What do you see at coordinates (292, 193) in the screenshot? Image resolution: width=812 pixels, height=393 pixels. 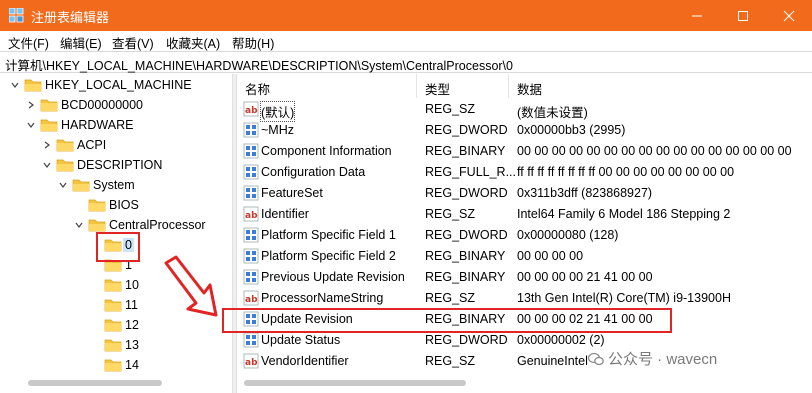 I see `value-name: FeatureSet` at bounding box center [292, 193].